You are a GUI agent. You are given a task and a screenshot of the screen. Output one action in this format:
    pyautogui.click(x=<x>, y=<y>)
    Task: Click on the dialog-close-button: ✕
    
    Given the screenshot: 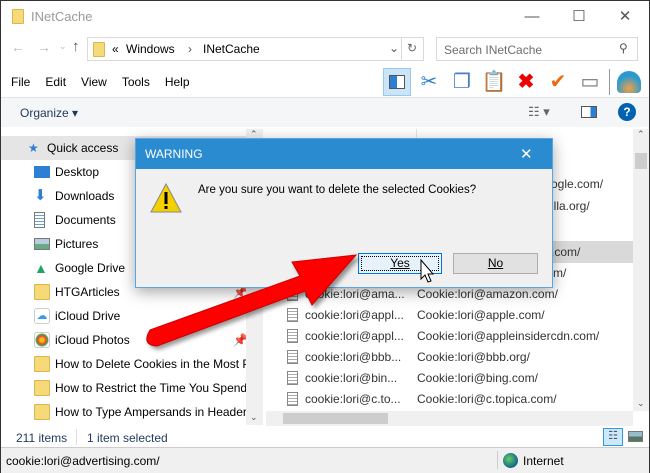 What is the action you would take?
    pyautogui.click(x=526, y=154)
    